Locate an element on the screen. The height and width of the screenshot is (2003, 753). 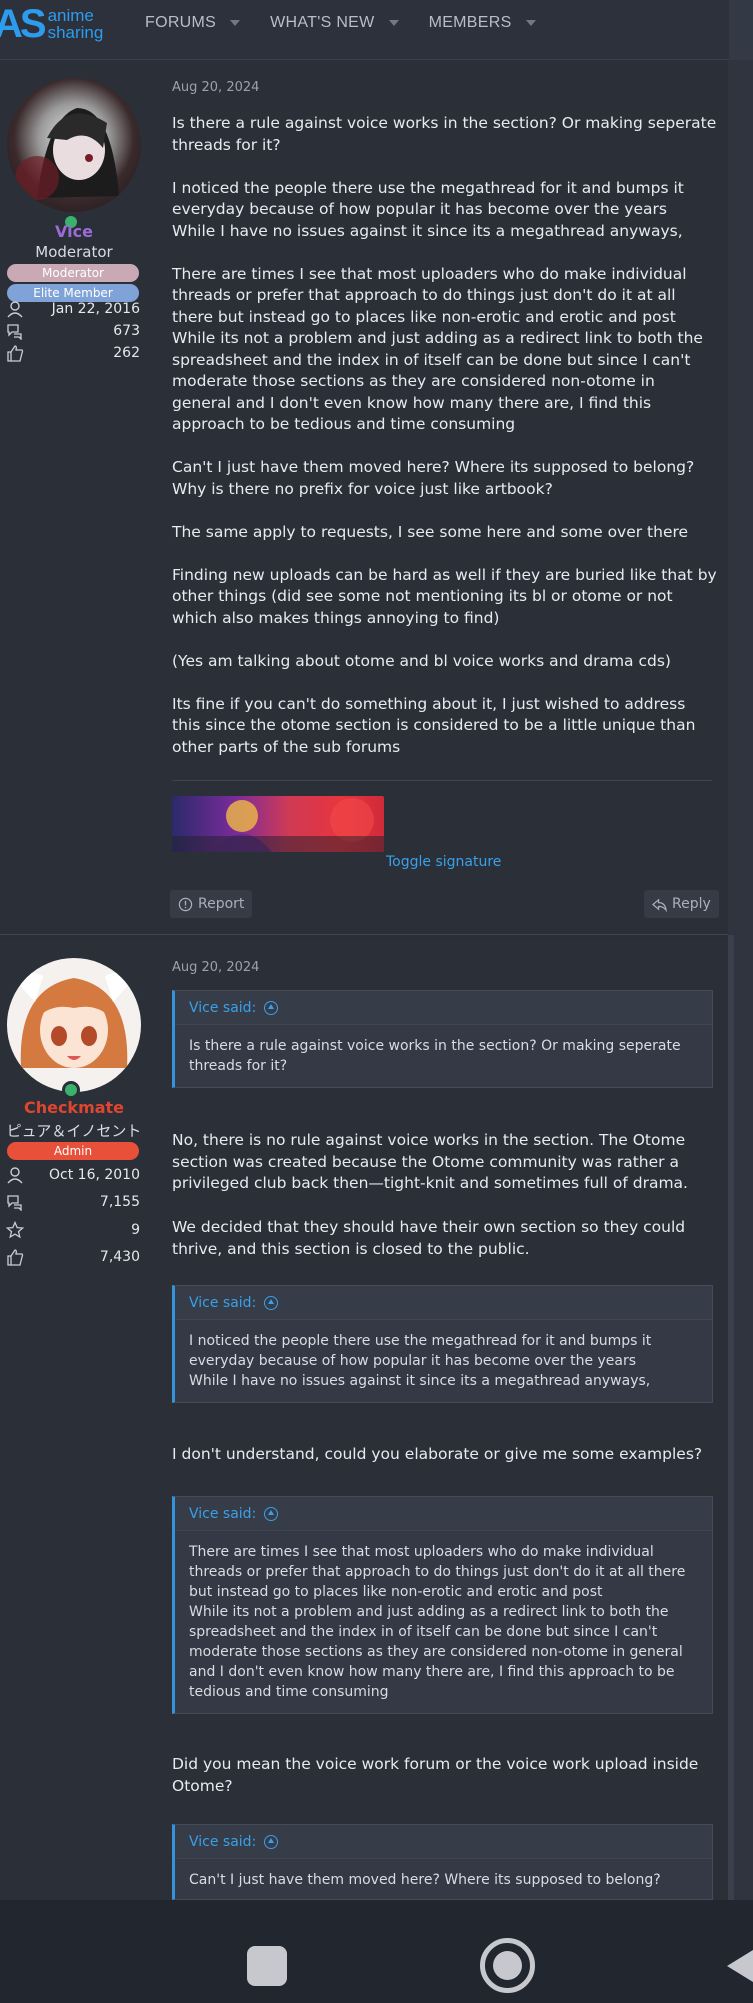
user-title: Moderator is located at coordinates (74, 252).